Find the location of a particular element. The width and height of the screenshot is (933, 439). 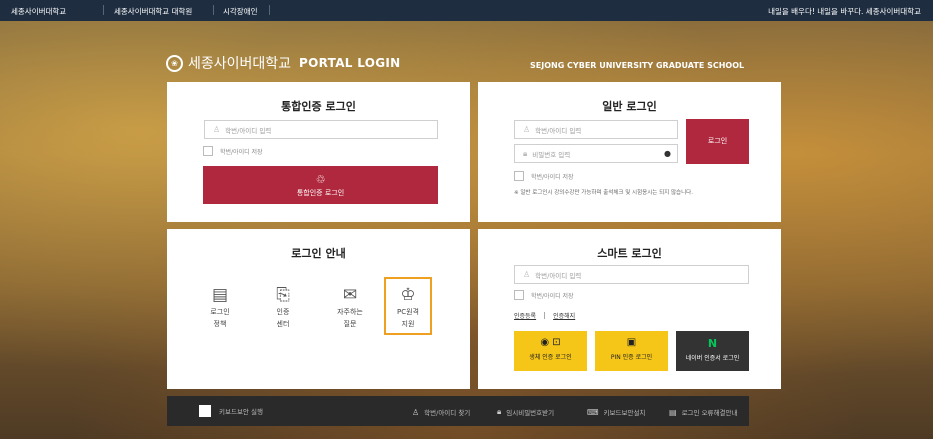

guide-item-pc-remote: ♔ PC원격 지원 is located at coordinates (408, 306).